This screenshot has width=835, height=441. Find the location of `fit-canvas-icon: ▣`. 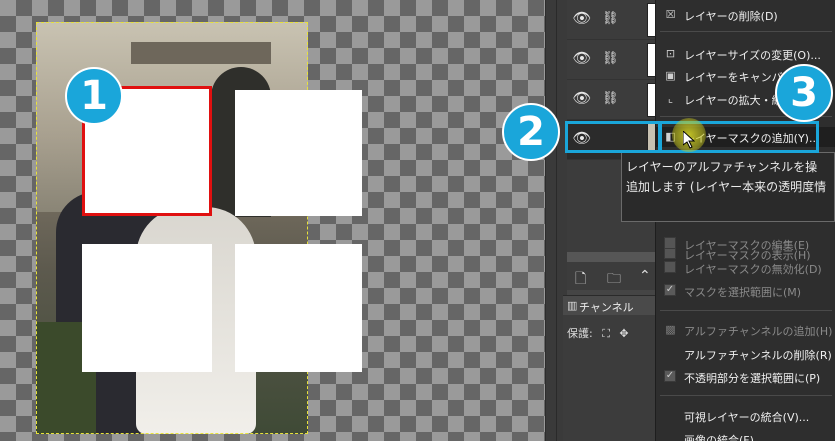

fit-canvas-icon: ▣ is located at coordinates (670, 75).